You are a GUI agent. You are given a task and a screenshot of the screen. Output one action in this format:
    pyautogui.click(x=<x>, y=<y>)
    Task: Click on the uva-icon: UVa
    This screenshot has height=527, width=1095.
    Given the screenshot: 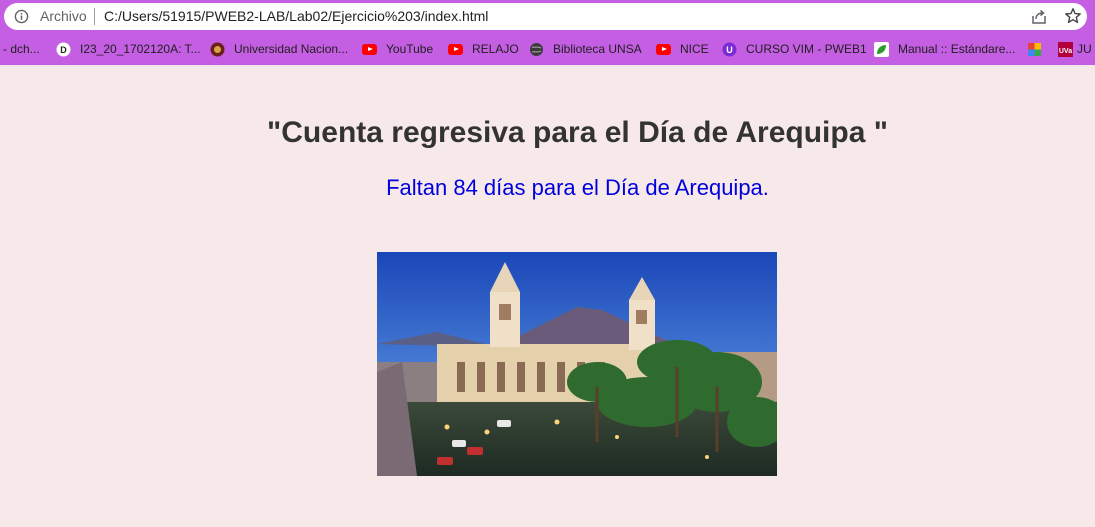 What is the action you would take?
    pyautogui.click(x=1065, y=49)
    